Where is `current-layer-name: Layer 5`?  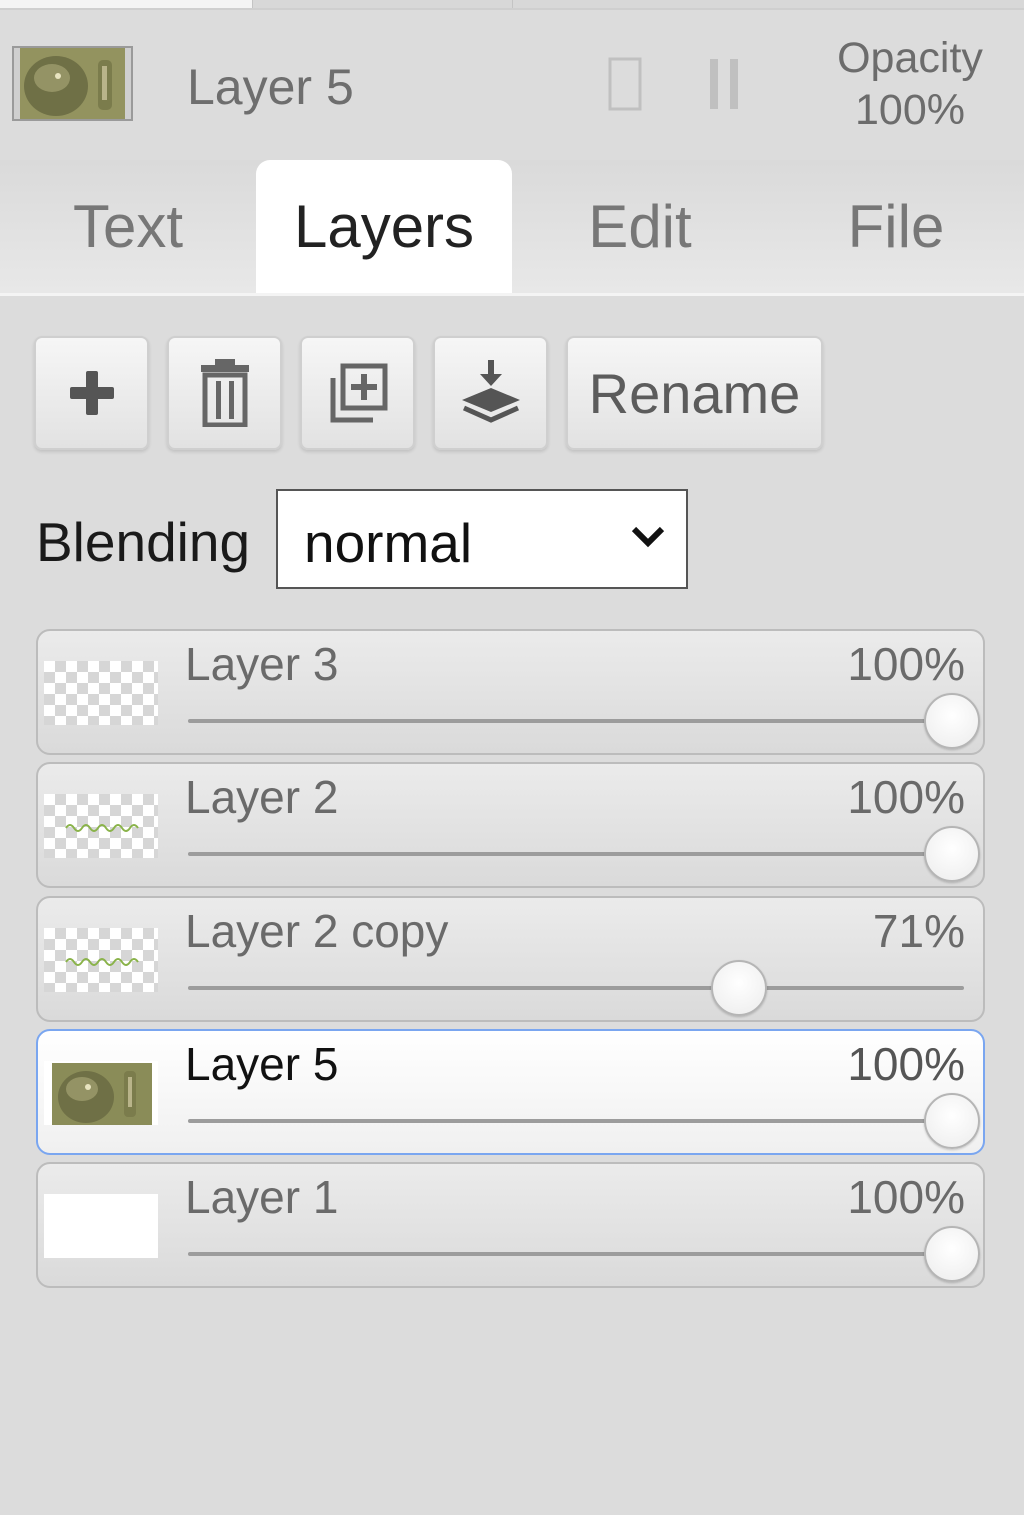 current-layer-name: Layer 5 is located at coordinates (270, 87).